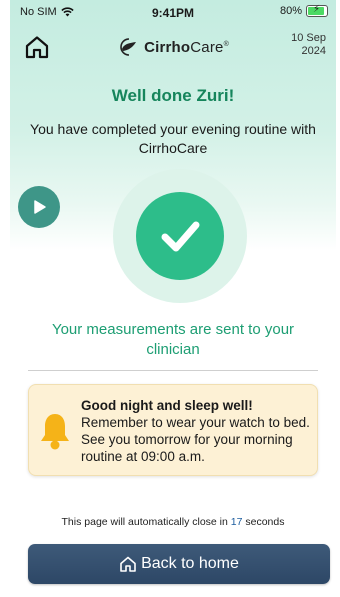 This screenshot has width=340, height=597. Describe the element at coordinates (308, 38) in the screenshot. I see `date-day-month: 10 Sep` at that location.